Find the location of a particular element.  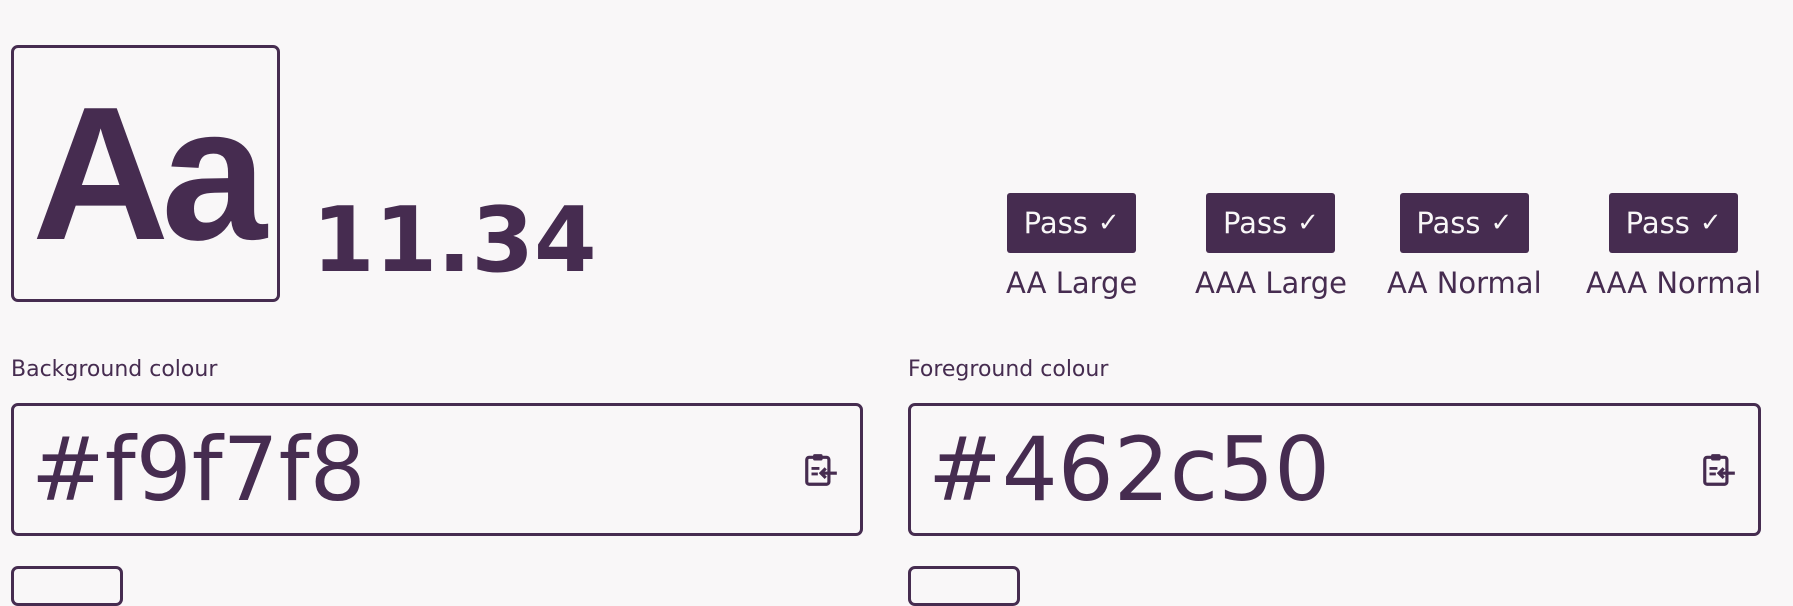

foreground-colour-input: #462c50 is located at coordinates (1334, 469).